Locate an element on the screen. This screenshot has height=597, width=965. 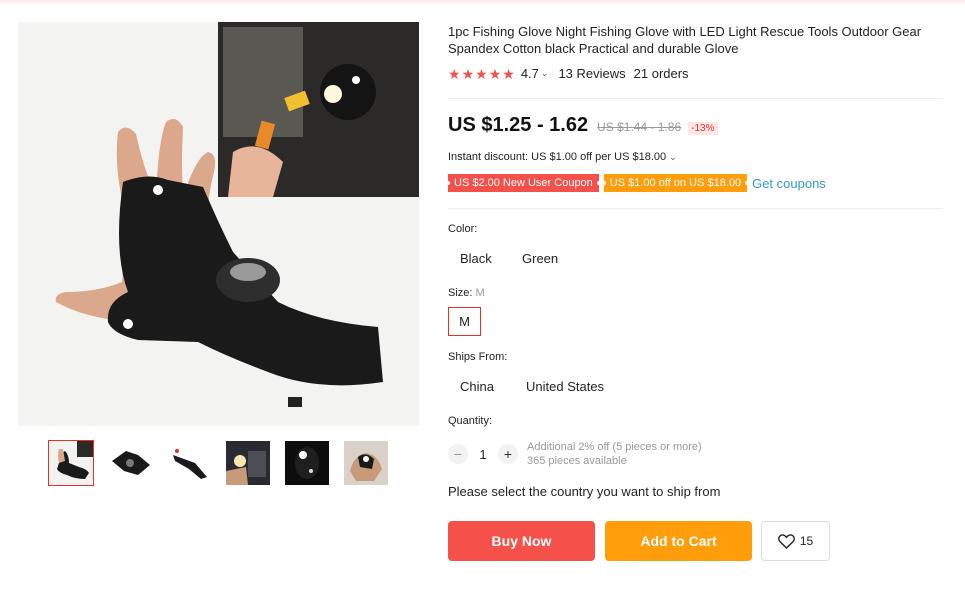
rating-row: ★ ★ ★ ★ ★ 4.7 ⌄ 13 Reviews 21 orders is located at coordinates (568, 73).